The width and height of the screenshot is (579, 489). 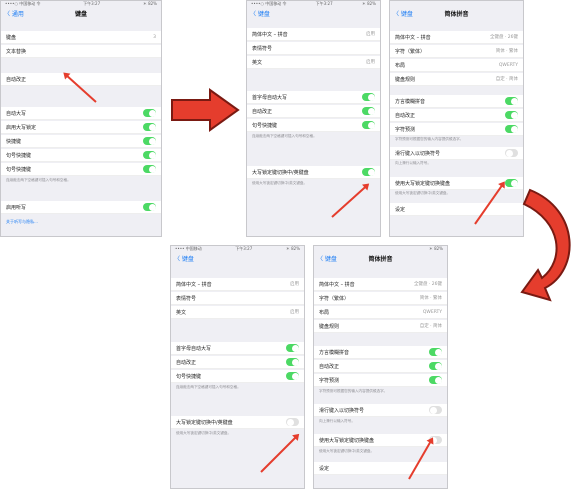 I want to click on auto-cap-row: 自动大写, so click(x=81, y=113).